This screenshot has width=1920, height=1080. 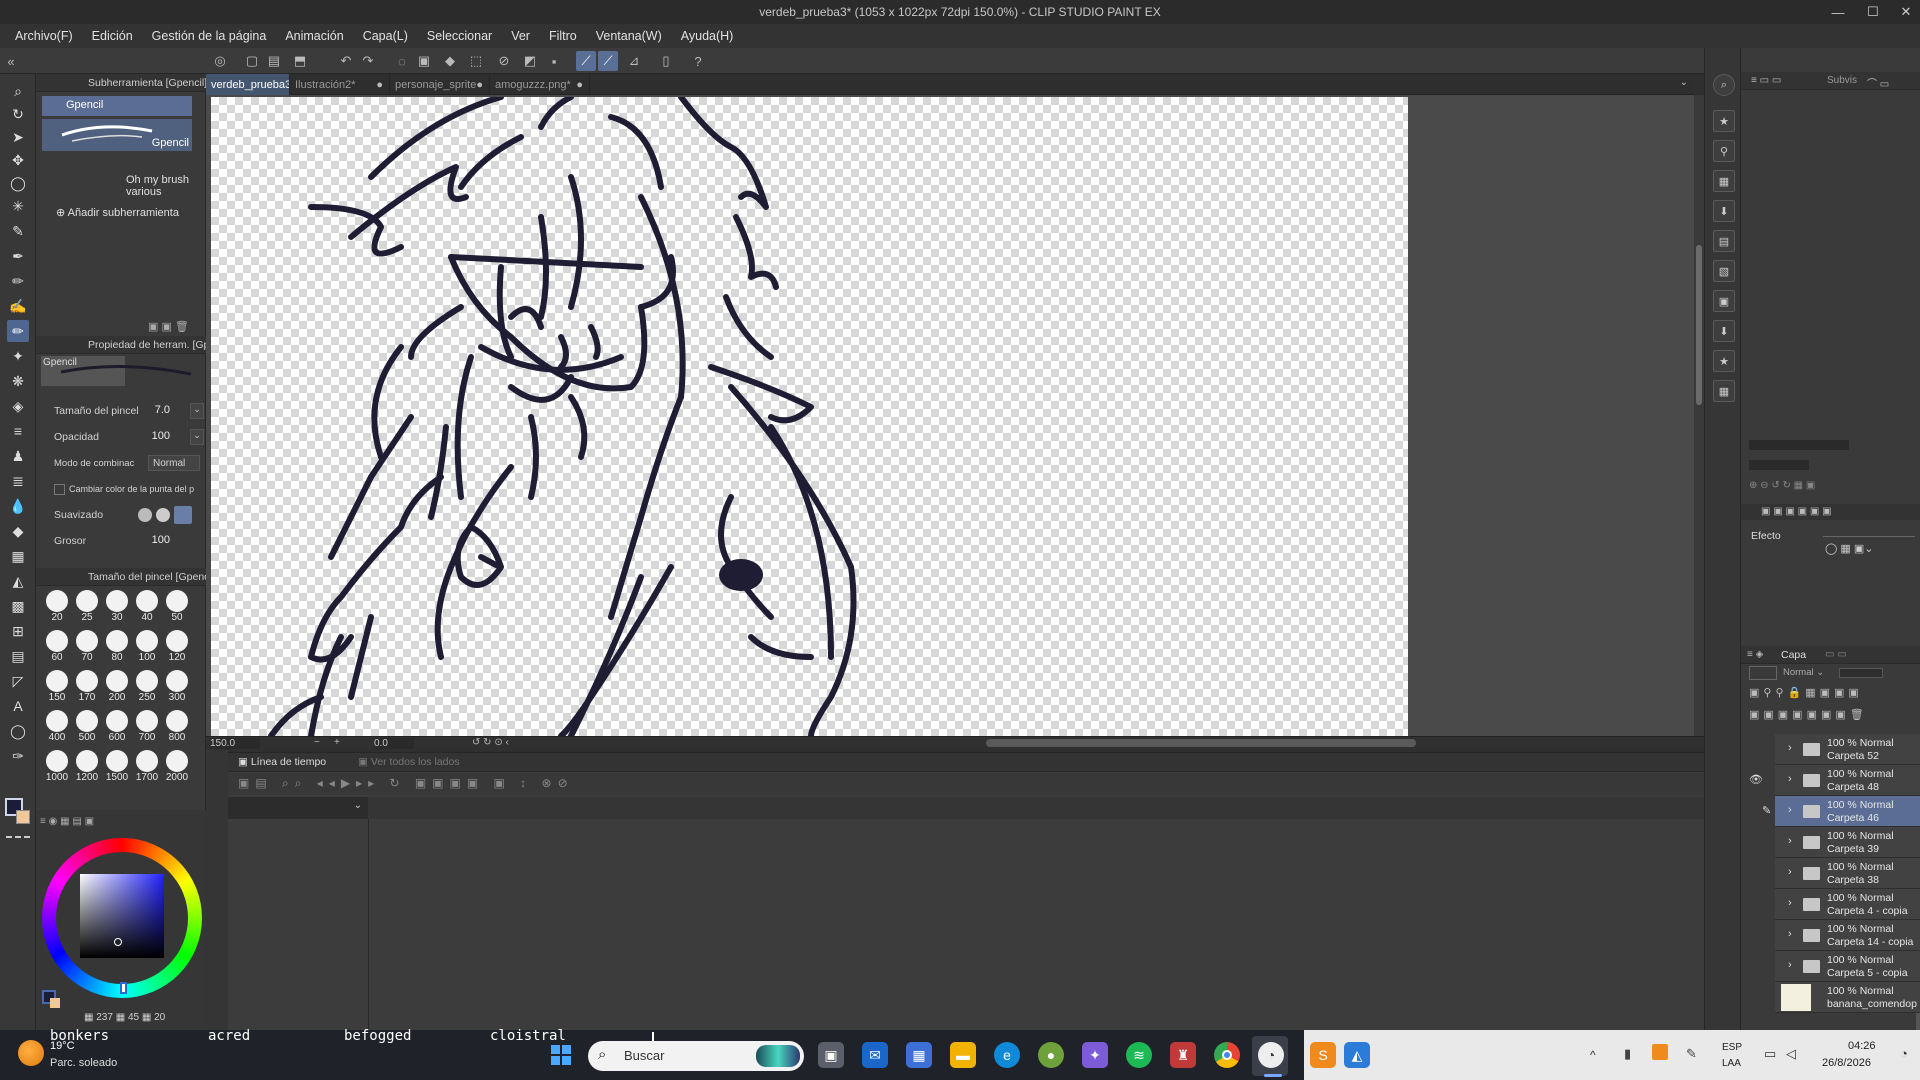 What do you see at coordinates (162, 410) in the screenshot?
I see `brush-size-value: 7.0` at bounding box center [162, 410].